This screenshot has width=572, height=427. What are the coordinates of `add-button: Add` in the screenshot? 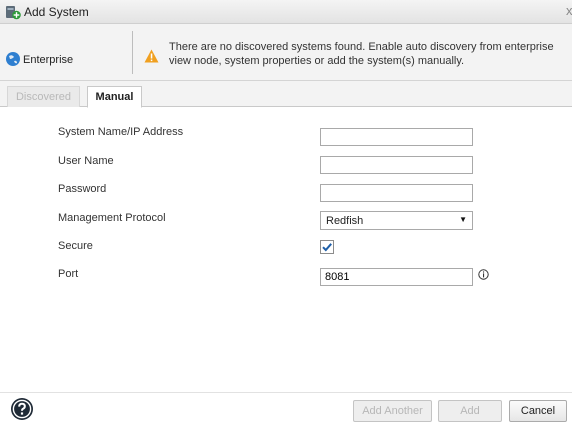 It's located at (470, 411).